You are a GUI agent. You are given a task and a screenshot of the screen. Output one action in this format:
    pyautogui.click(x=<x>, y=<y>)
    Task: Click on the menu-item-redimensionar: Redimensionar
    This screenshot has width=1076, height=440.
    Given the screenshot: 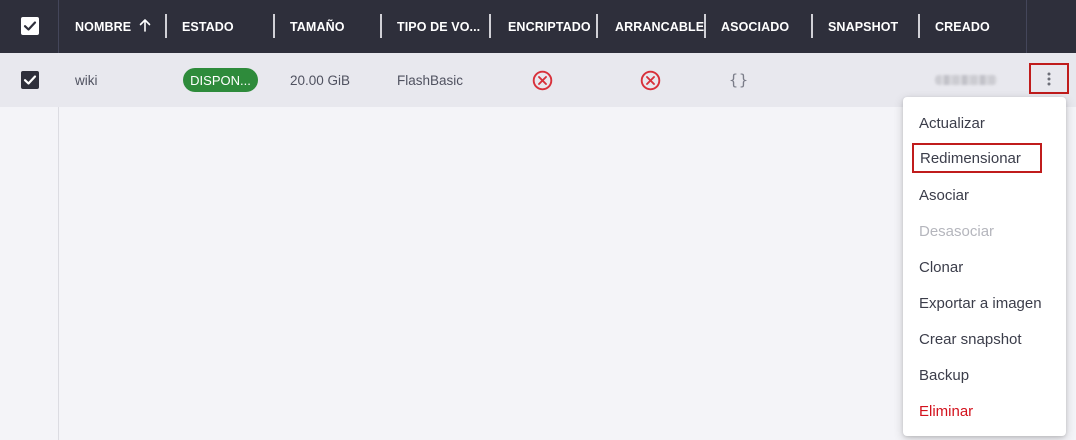 What is the action you would take?
    pyautogui.click(x=977, y=158)
    